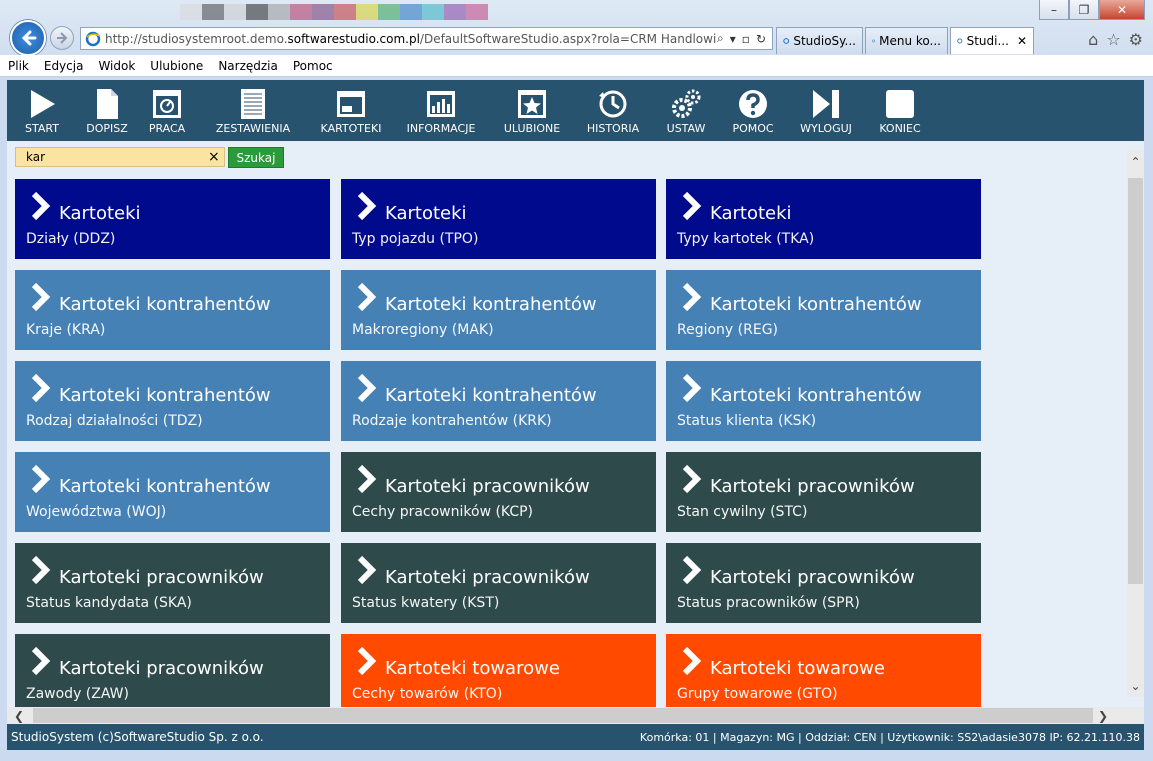  I want to click on menu-plik: Plik, so click(18, 66).